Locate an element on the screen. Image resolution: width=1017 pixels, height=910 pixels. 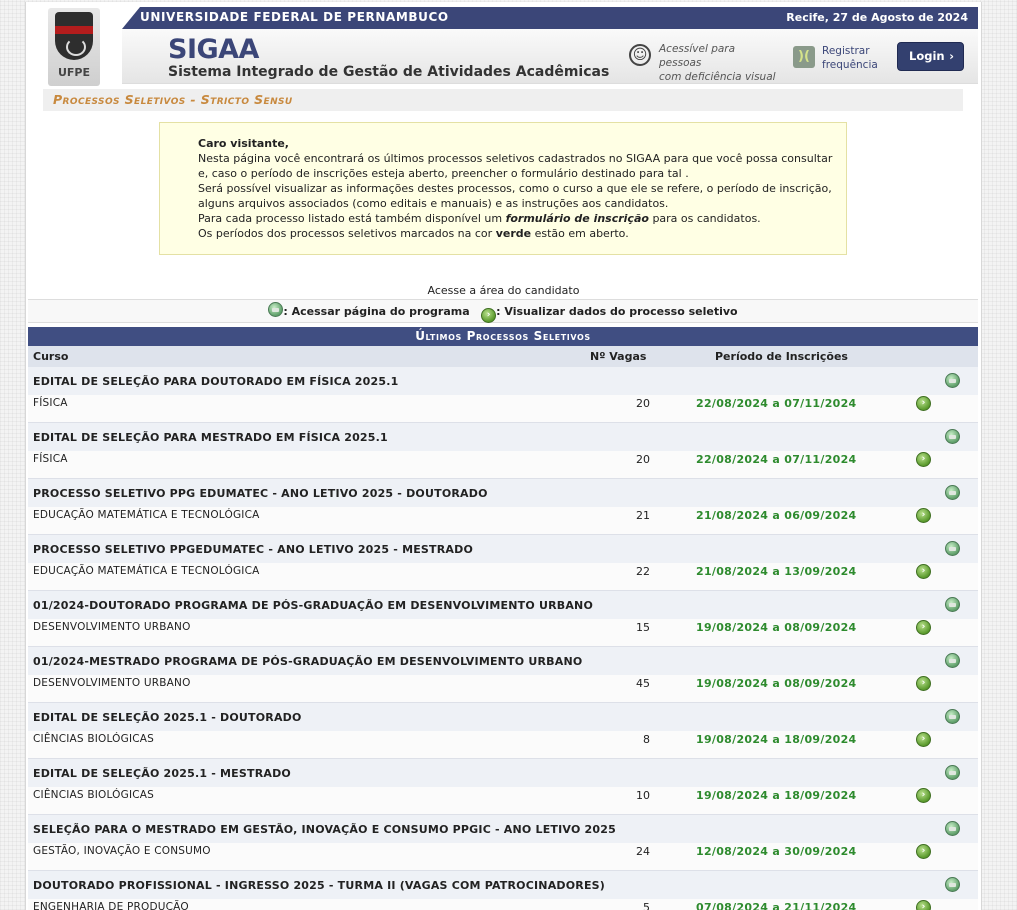
notice-greeting: Caro visitante, is located at coordinates (243, 143).